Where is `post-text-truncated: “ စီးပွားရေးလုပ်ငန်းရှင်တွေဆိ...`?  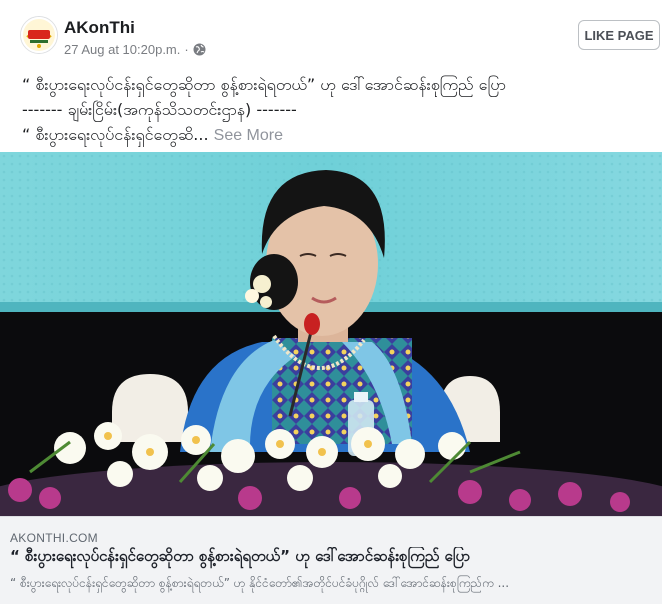
post-text-truncated: “ စီးပွားရေးလုပ်ငန်းရှင်တွေဆိ... is located at coordinates (115, 134).